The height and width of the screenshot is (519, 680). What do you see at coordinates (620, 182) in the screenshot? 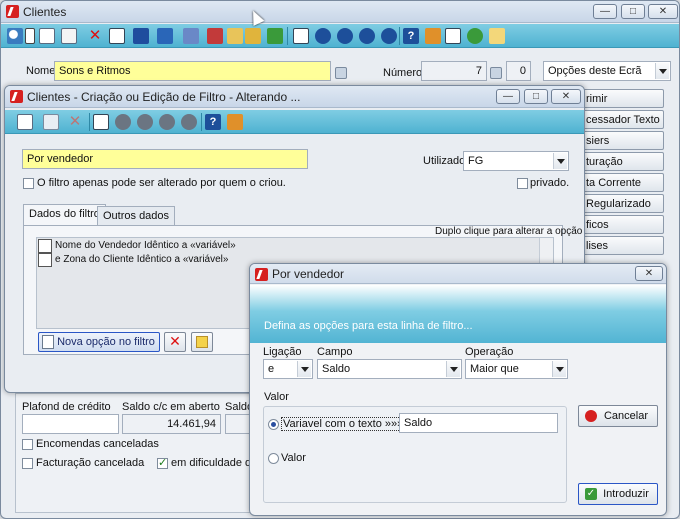
I see `side-button-conta-corrente: ta Corrente` at bounding box center [620, 182].